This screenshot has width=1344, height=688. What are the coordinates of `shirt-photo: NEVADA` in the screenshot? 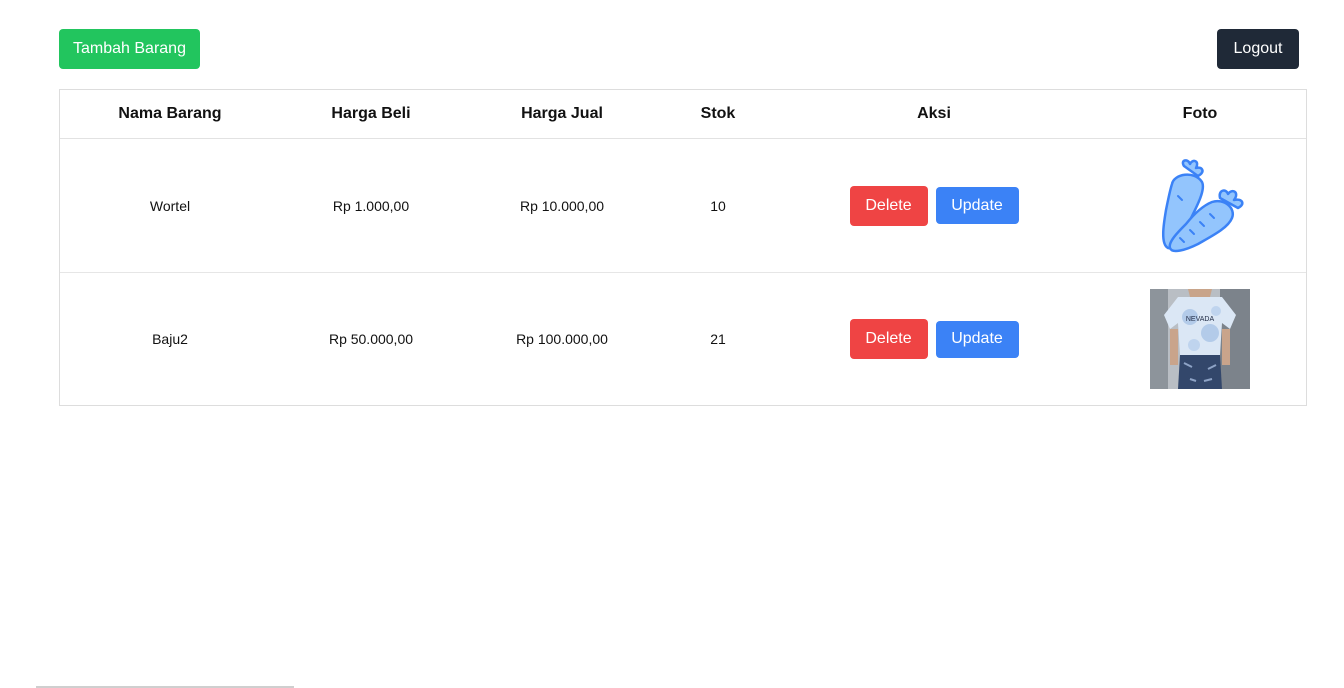 It's located at (1200, 339).